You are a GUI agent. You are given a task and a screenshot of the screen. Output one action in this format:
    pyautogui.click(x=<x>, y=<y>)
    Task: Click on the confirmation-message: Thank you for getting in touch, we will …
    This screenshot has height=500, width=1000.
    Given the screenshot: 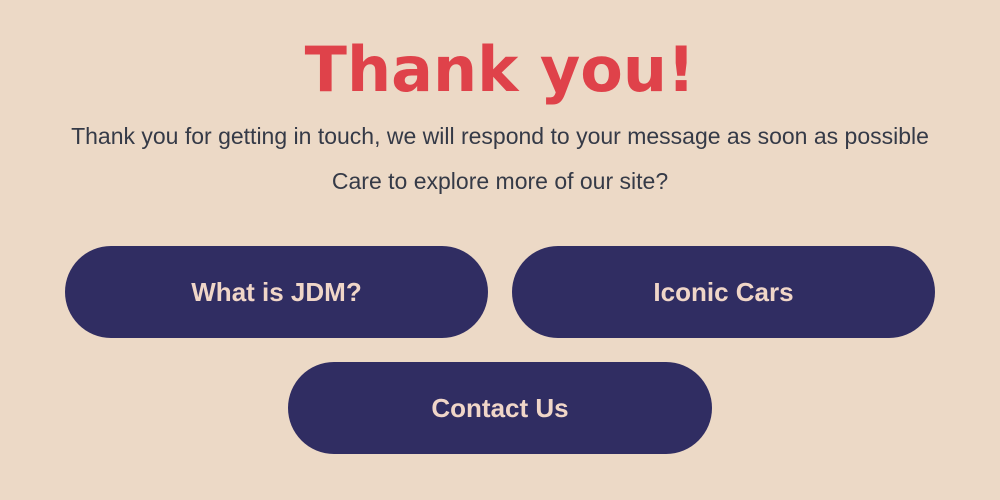 What is the action you would take?
    pyautogui.click(x=500, y=136)
    